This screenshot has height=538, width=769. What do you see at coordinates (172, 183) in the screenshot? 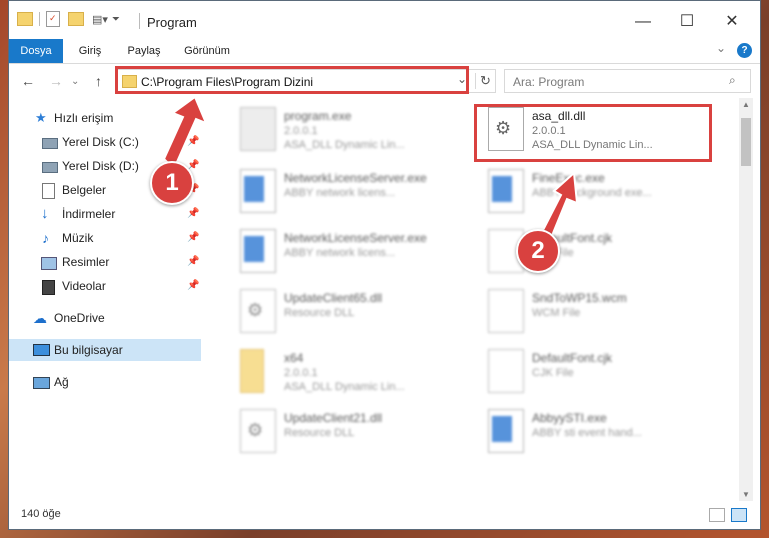
I see `step-1-badge: 1` at bounding box center [172, 183].